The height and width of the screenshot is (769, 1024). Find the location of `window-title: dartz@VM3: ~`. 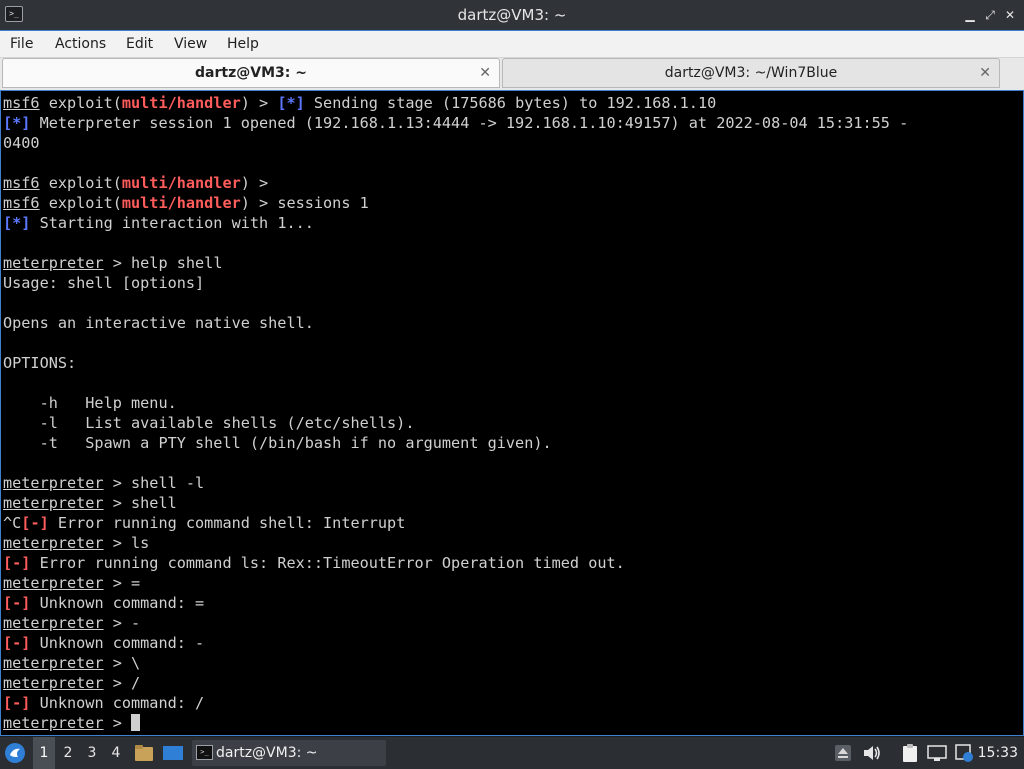

window-title: dartz@VM3: ~ is located at coordinates (512, 15).